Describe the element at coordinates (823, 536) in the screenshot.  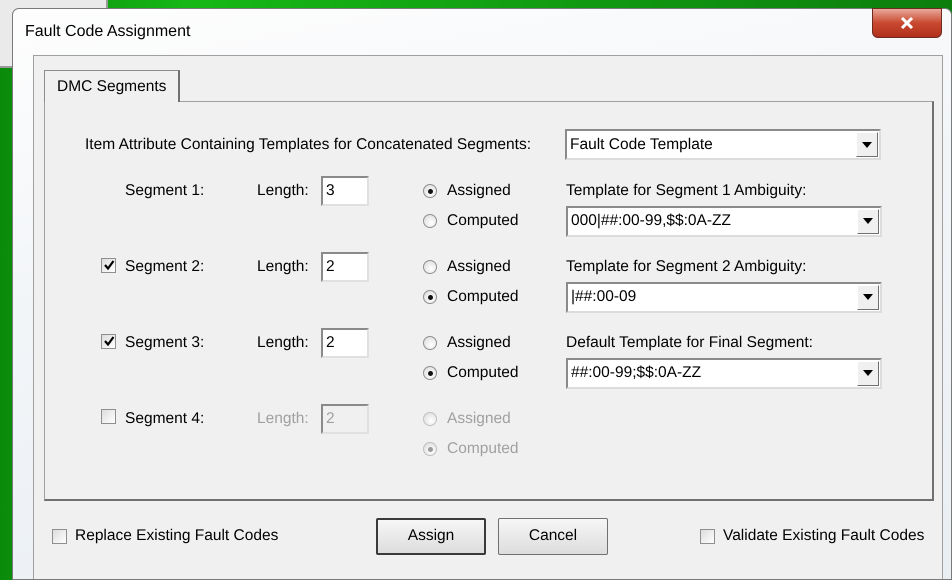
I see `checkbox-label: Validate Existing Fault Codes` at that location.